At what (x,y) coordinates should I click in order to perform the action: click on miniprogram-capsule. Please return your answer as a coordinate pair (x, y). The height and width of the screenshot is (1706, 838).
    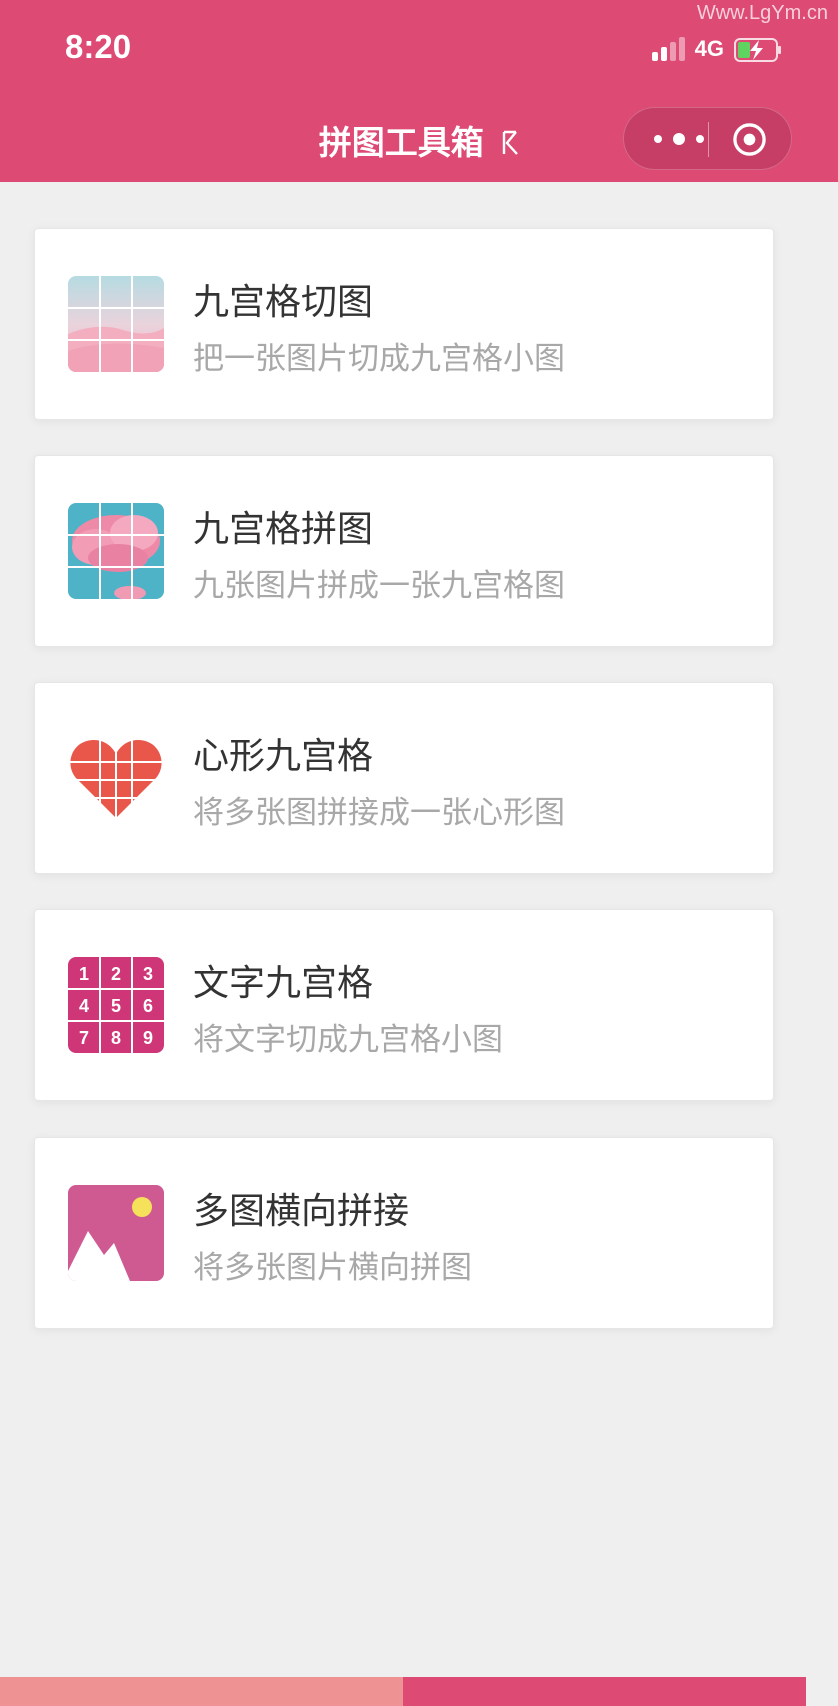
    Looking at the image, I should click on (707, 138).